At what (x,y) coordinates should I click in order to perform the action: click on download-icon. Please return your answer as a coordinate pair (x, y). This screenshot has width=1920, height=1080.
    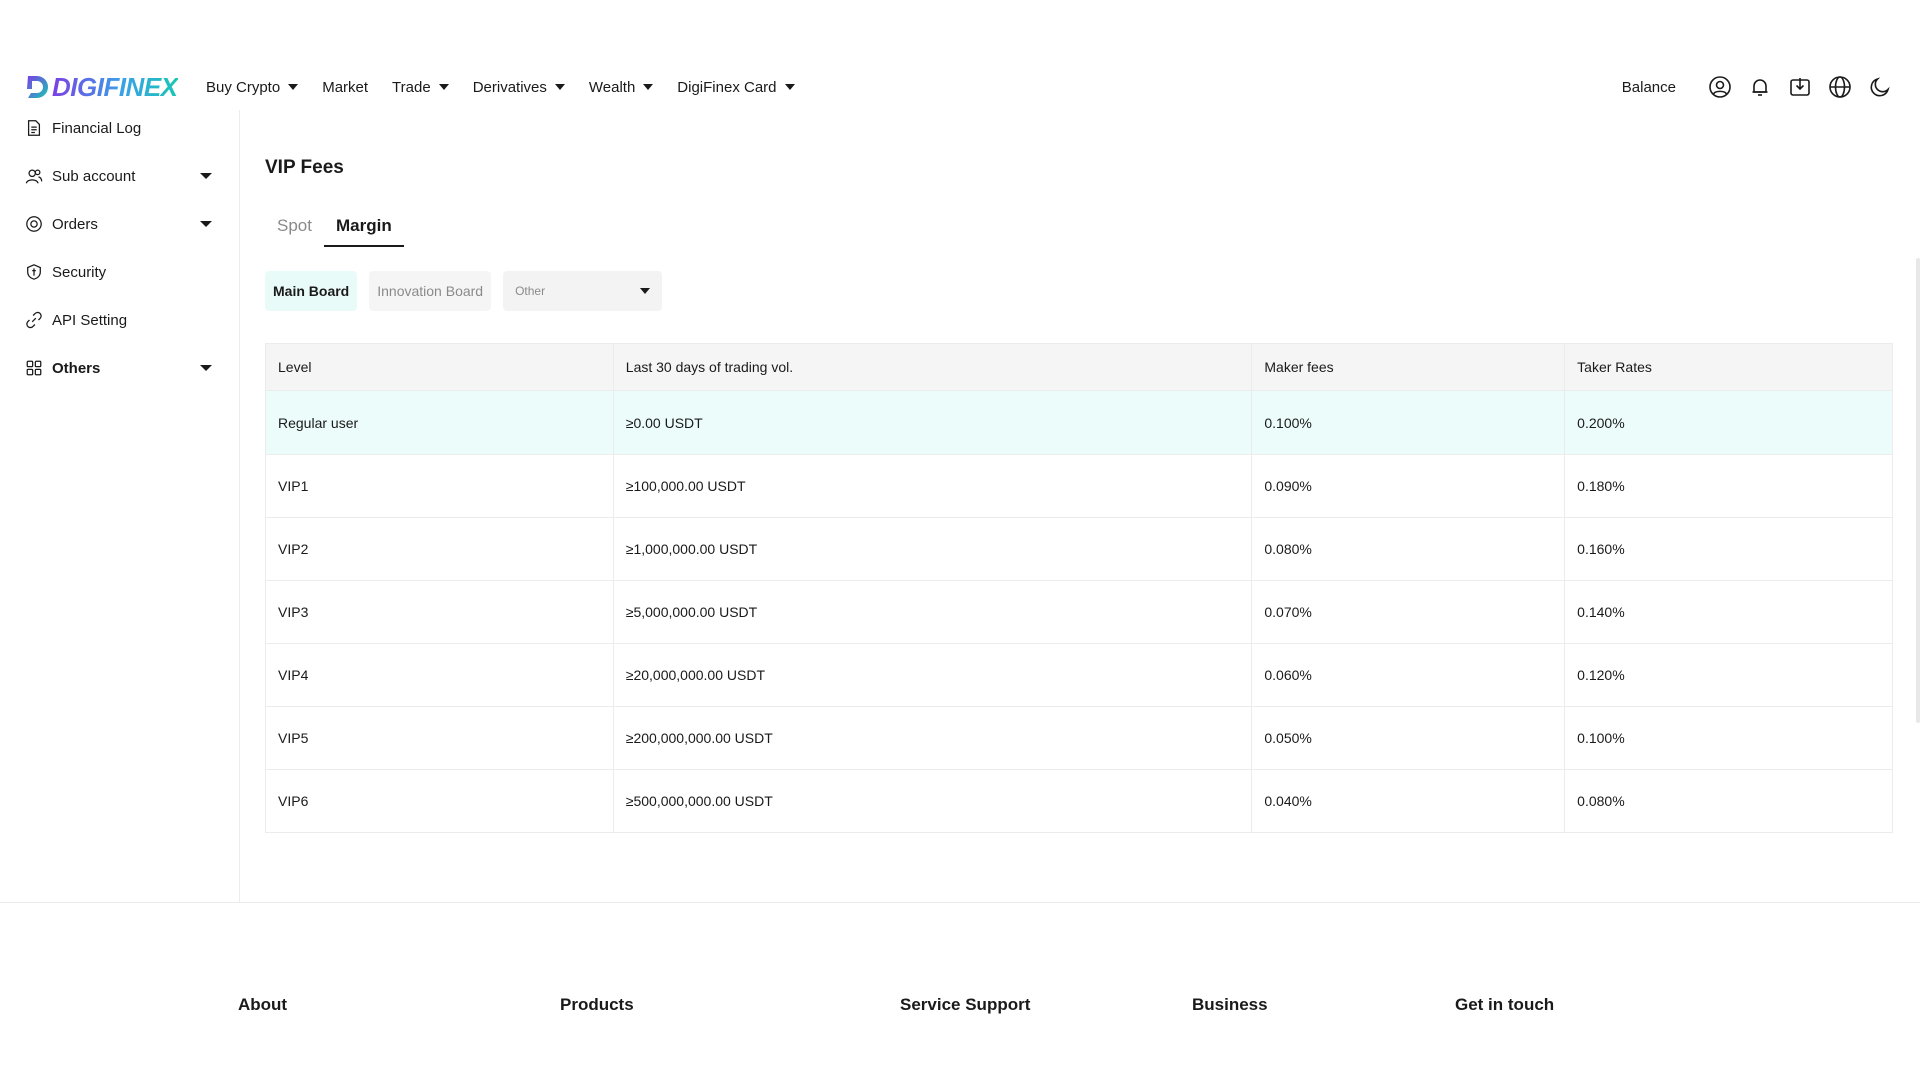
    Looking at the image, I should click on (1800, 87).